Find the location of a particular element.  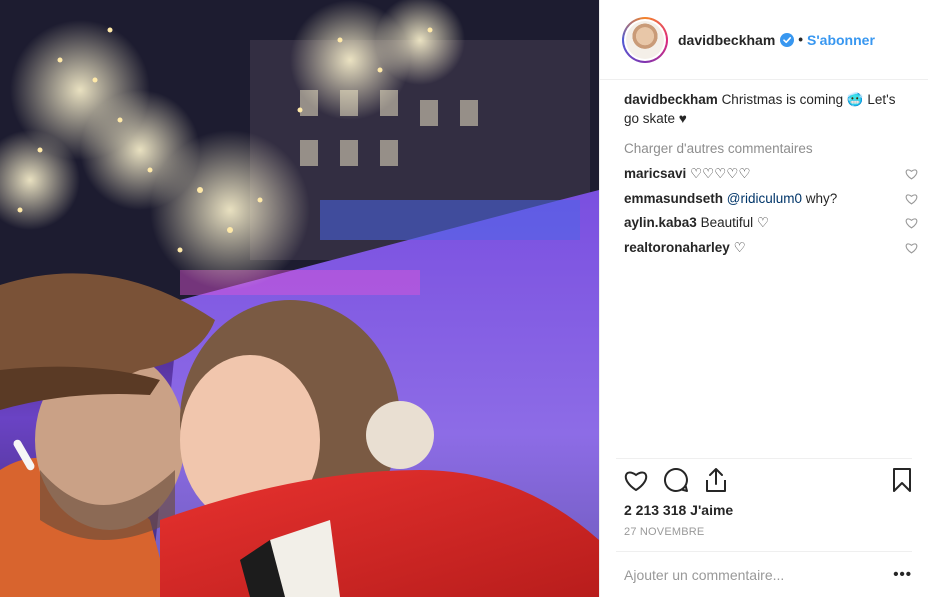

comment-username: emmasundseth is located at coordinates (673, 198).